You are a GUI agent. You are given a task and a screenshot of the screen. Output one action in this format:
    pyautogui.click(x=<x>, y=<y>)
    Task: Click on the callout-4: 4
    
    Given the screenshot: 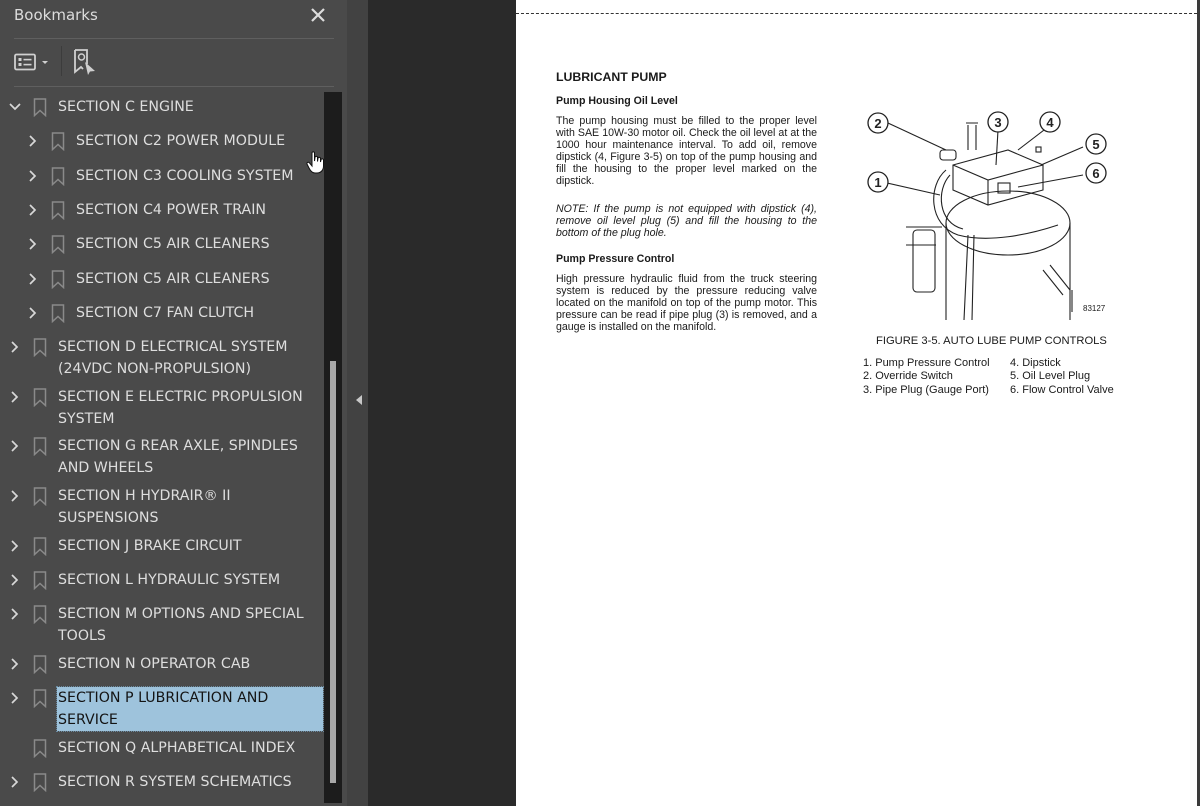 What is the action you would take?
    pyautogui.click(x=1050, y=122)
    